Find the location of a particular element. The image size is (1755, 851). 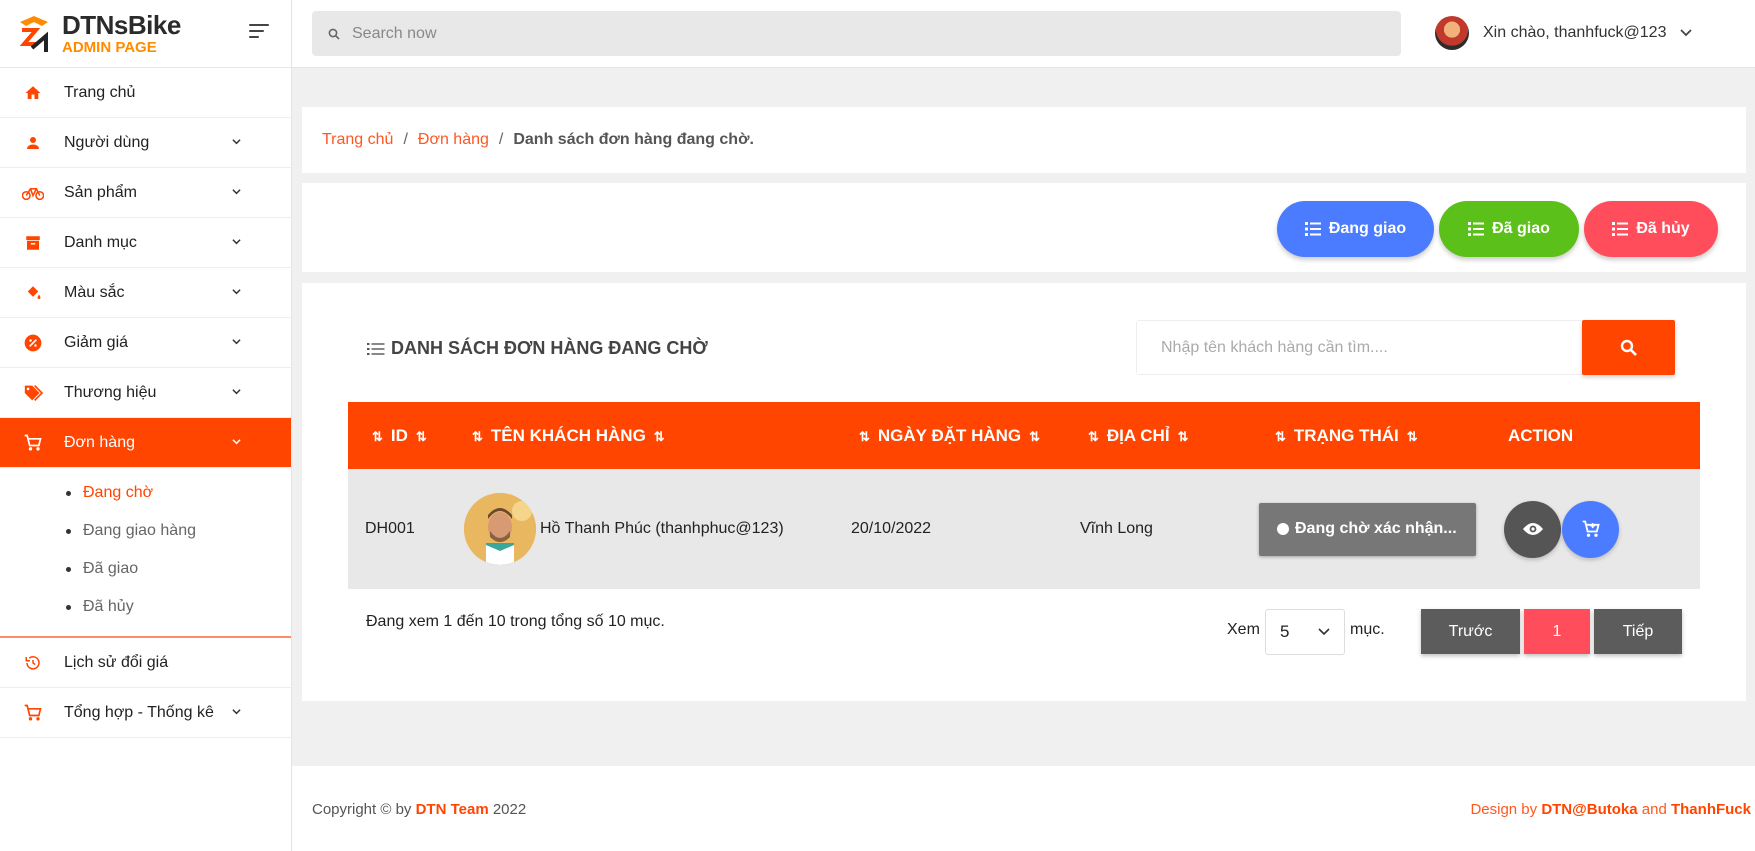

pagination-info: Đang xem 1 đến 10 trong tổng số 10 mục. is located at coordinates (515, 621).